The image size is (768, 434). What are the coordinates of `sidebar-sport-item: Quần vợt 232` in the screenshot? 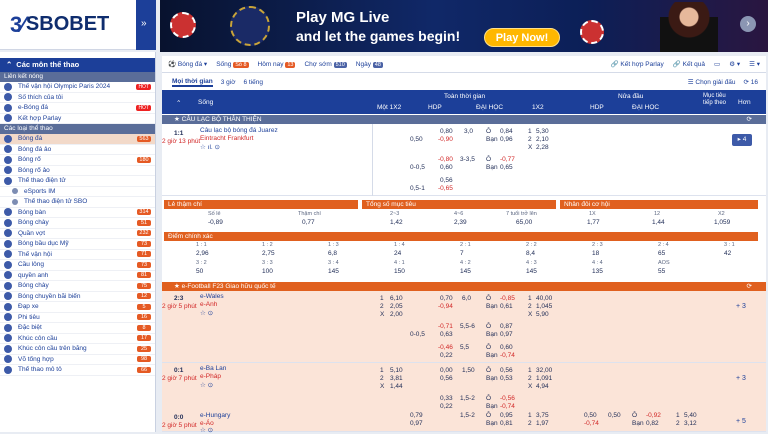 It's located at (77, 234).